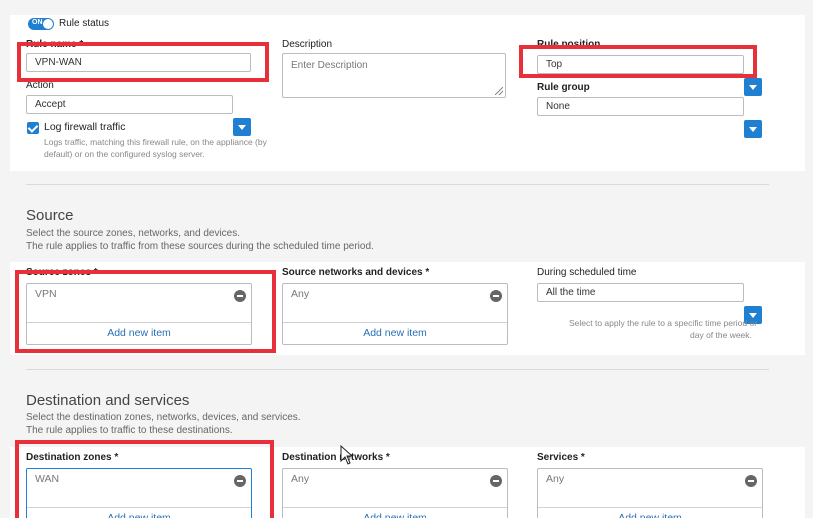 This screenshot has height=518, width=813. What do you see at coordinates (638, 61) in the screenshot?
I see `highlight-rule-position` at bounding box center [638, 61].